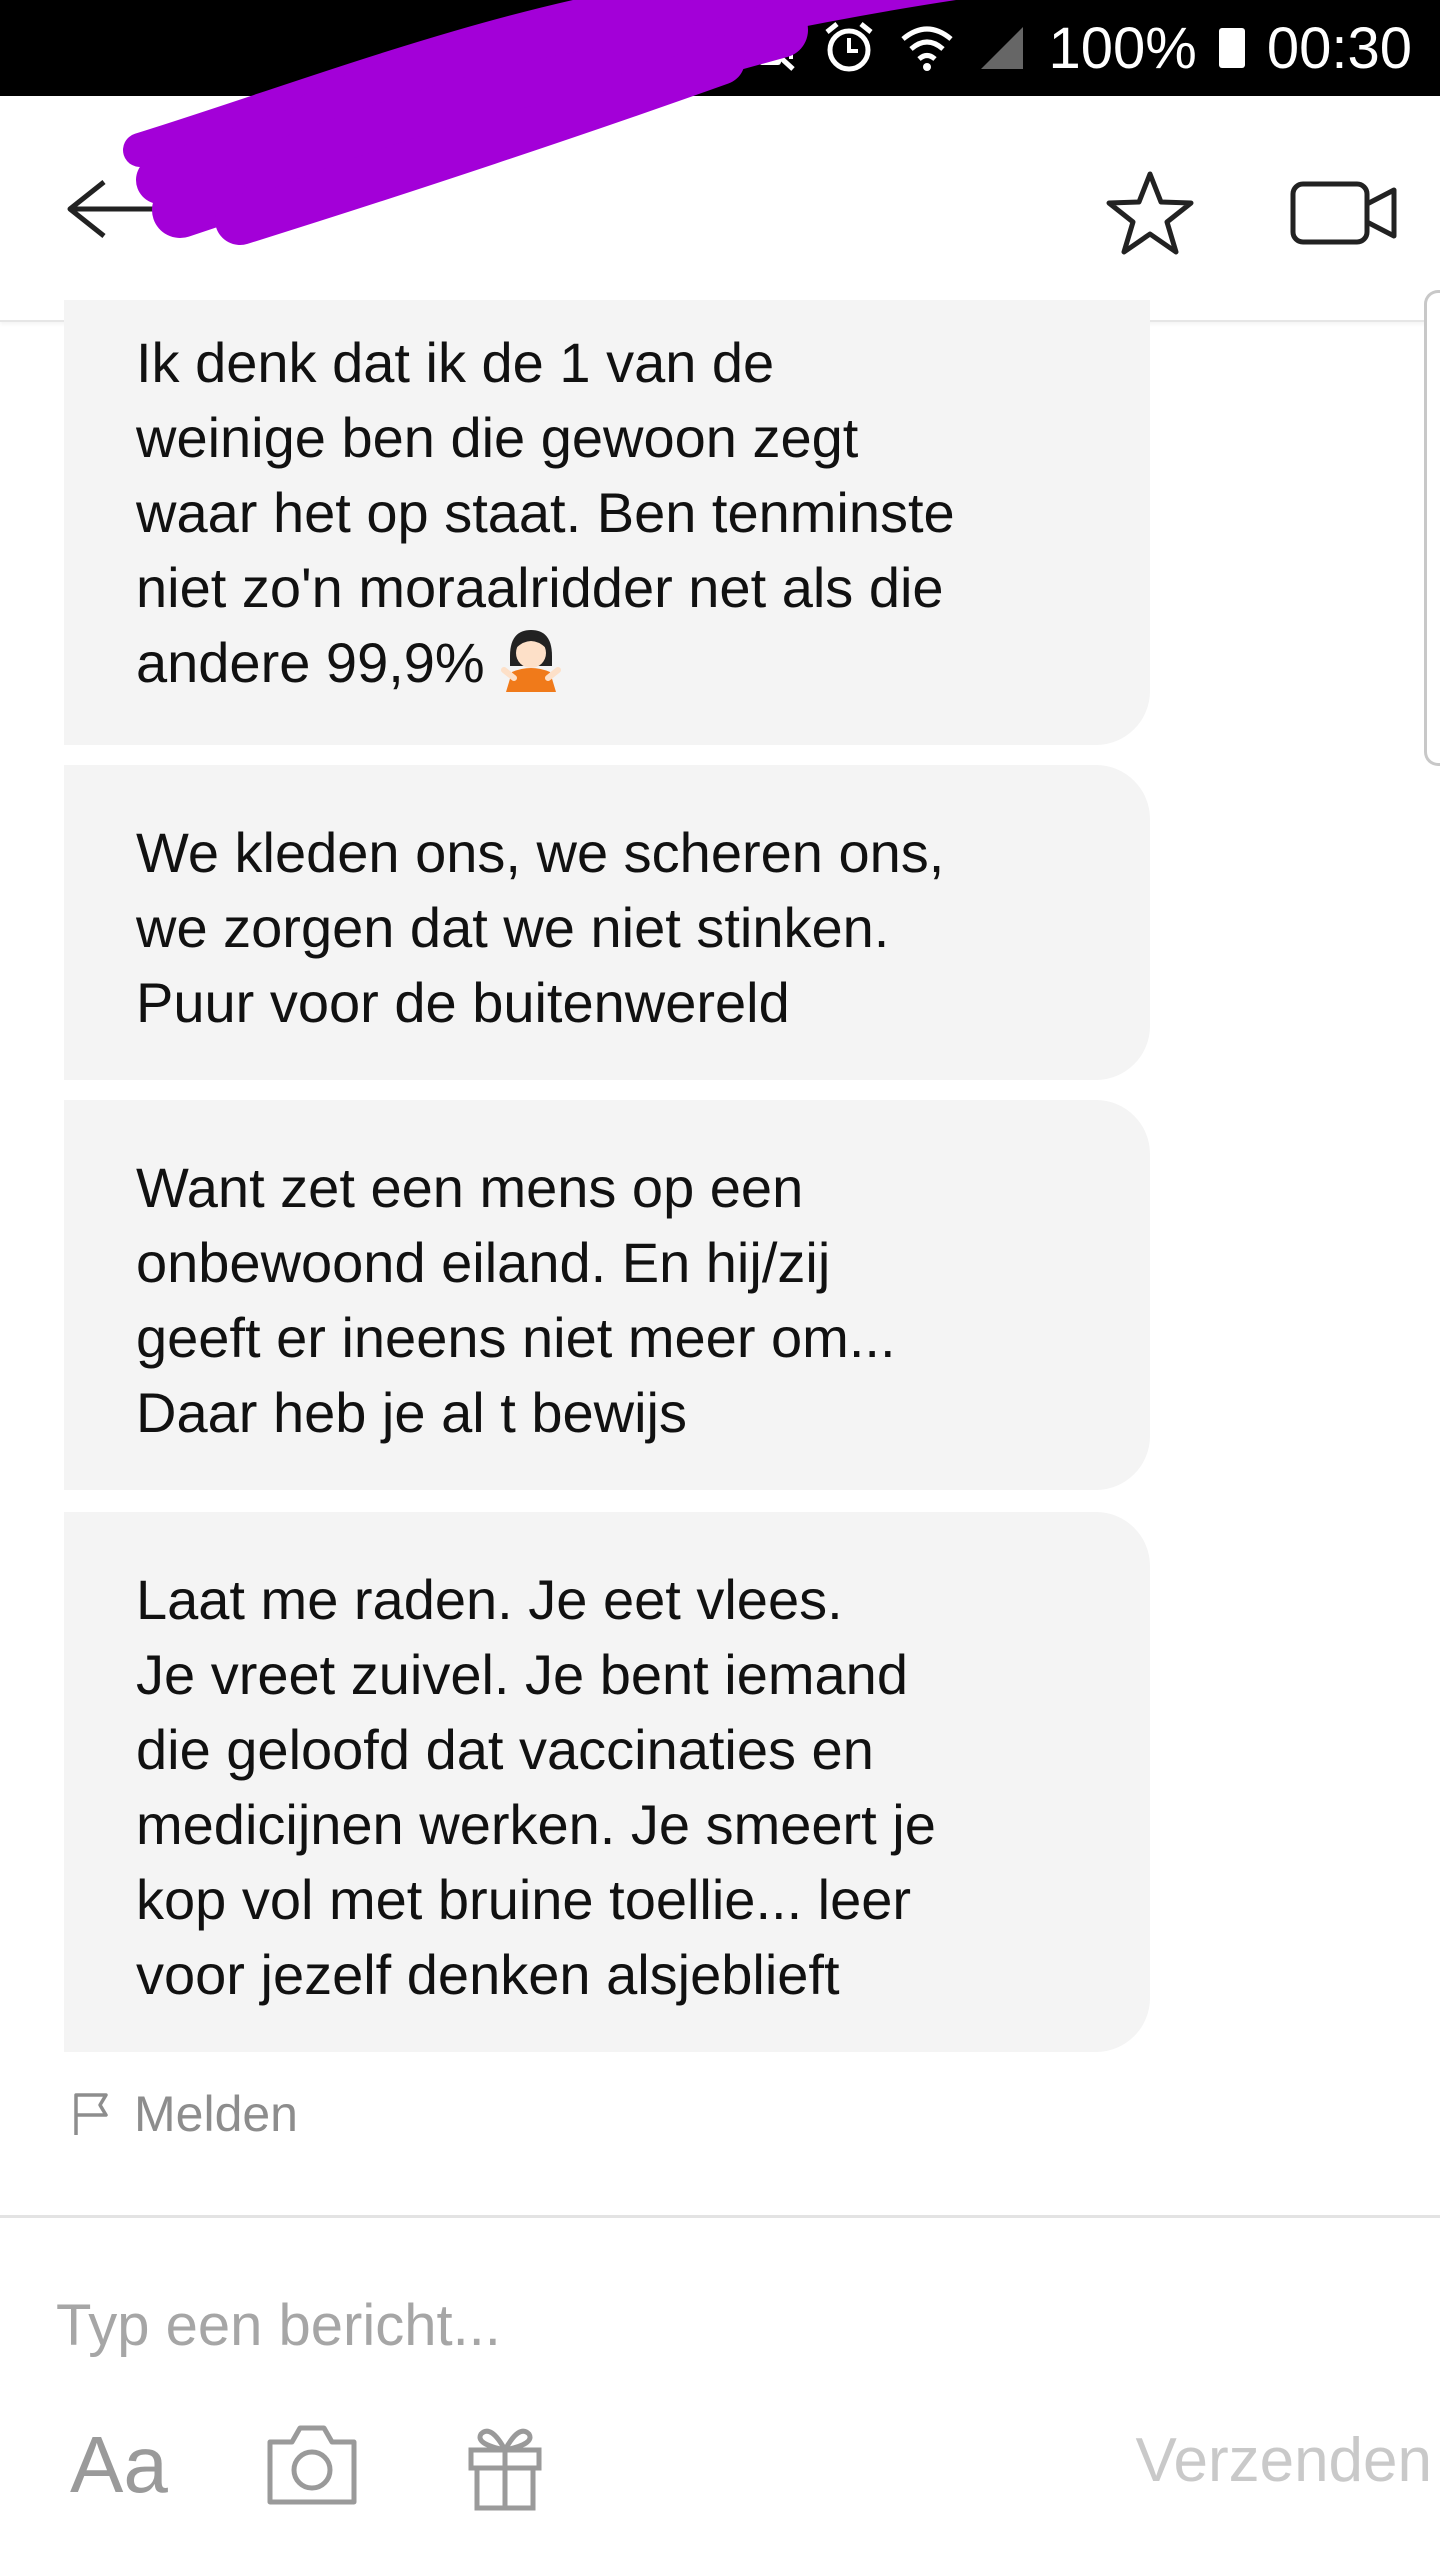  I want to click on report-label: Melden, so click(216, 2114).